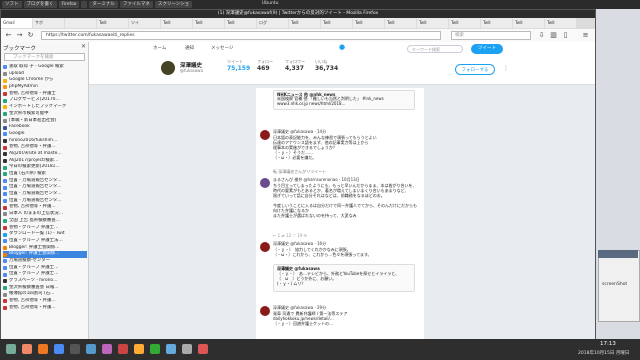 The image size is (640, 360). I want to click on back-icon: ←, so click(8, 35).